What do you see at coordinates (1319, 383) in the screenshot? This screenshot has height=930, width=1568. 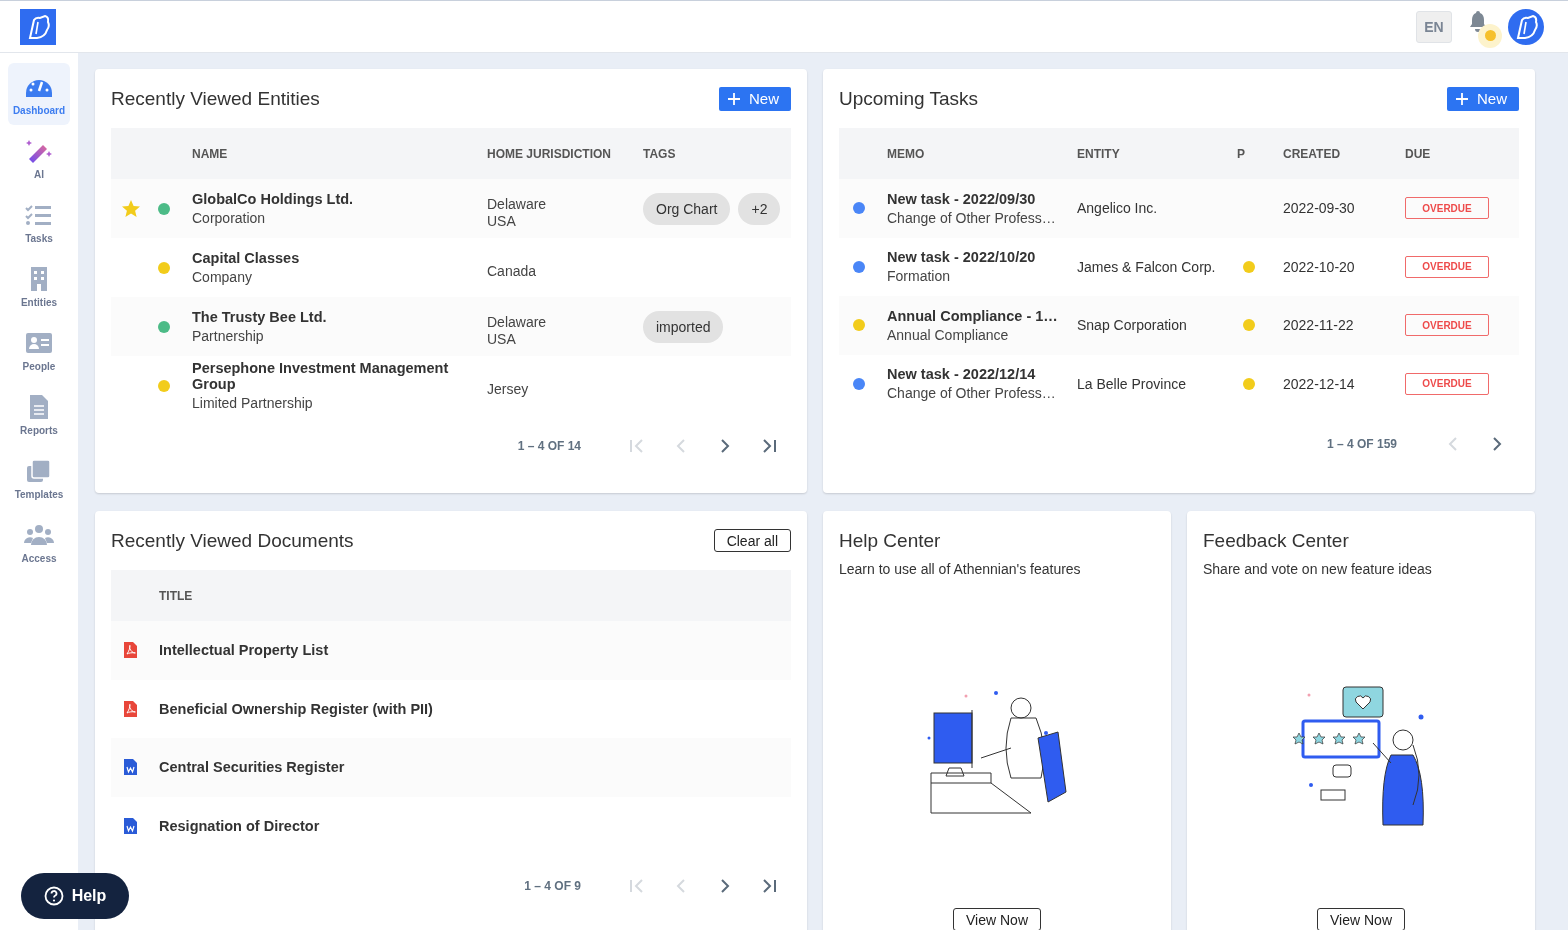 I see `created-date: 2022-12-14` at bounding box center [1319, 383].